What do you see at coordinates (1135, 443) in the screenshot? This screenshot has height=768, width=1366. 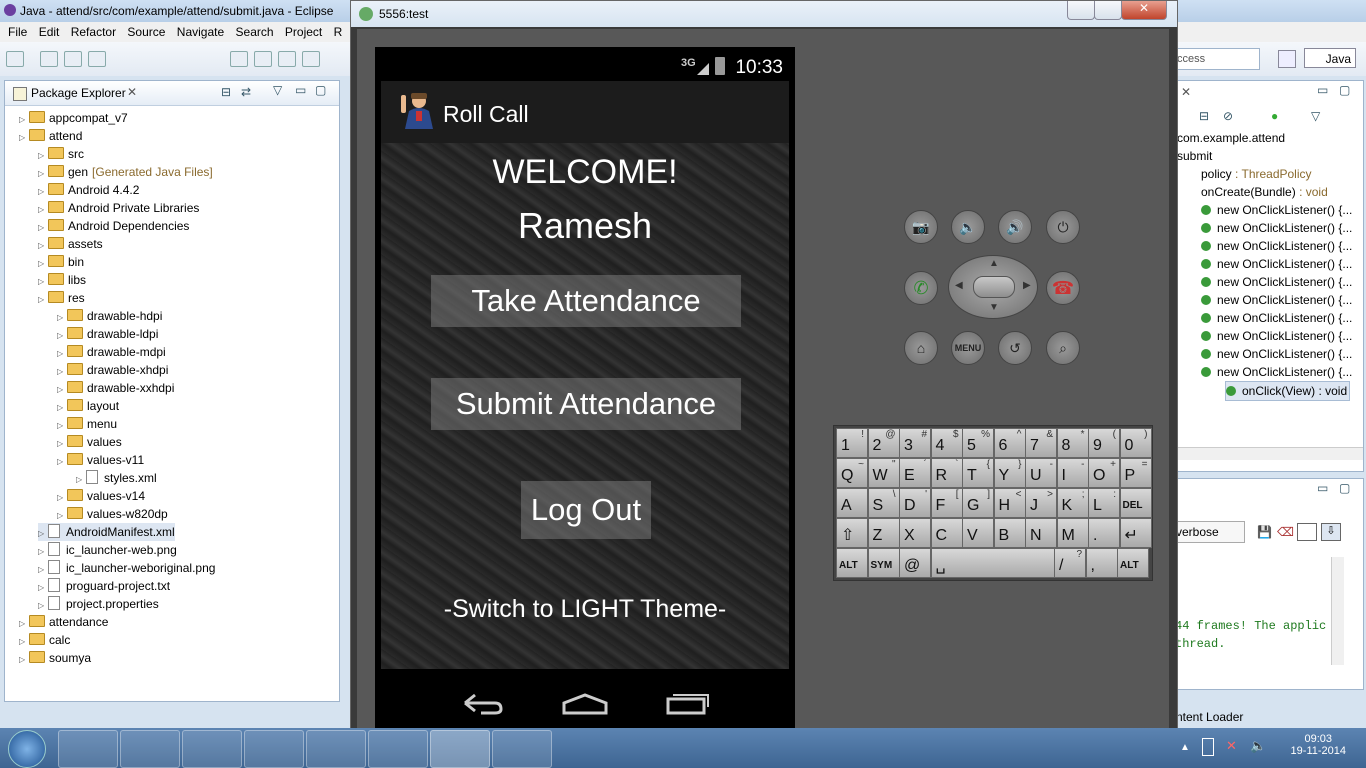 I see `key: 0)` at bounding box center [1135, 443].